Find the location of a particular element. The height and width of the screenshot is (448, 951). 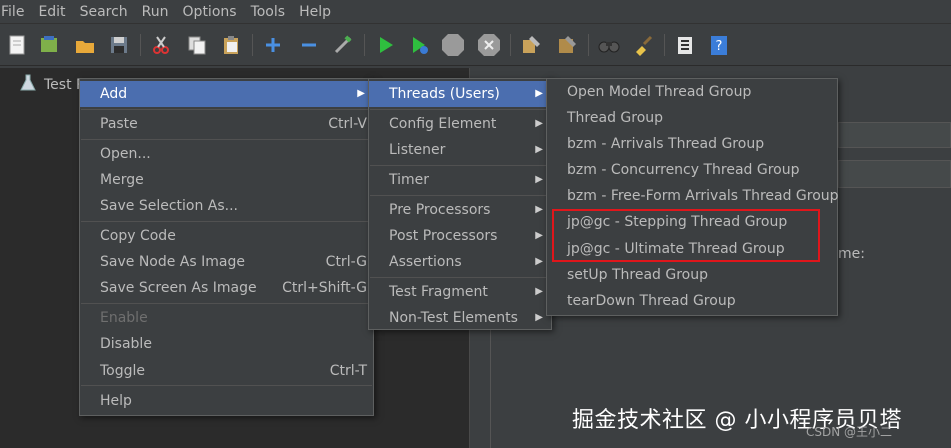

accelerator: Ctrl+Shift-G is located at coordinates (324, 288).